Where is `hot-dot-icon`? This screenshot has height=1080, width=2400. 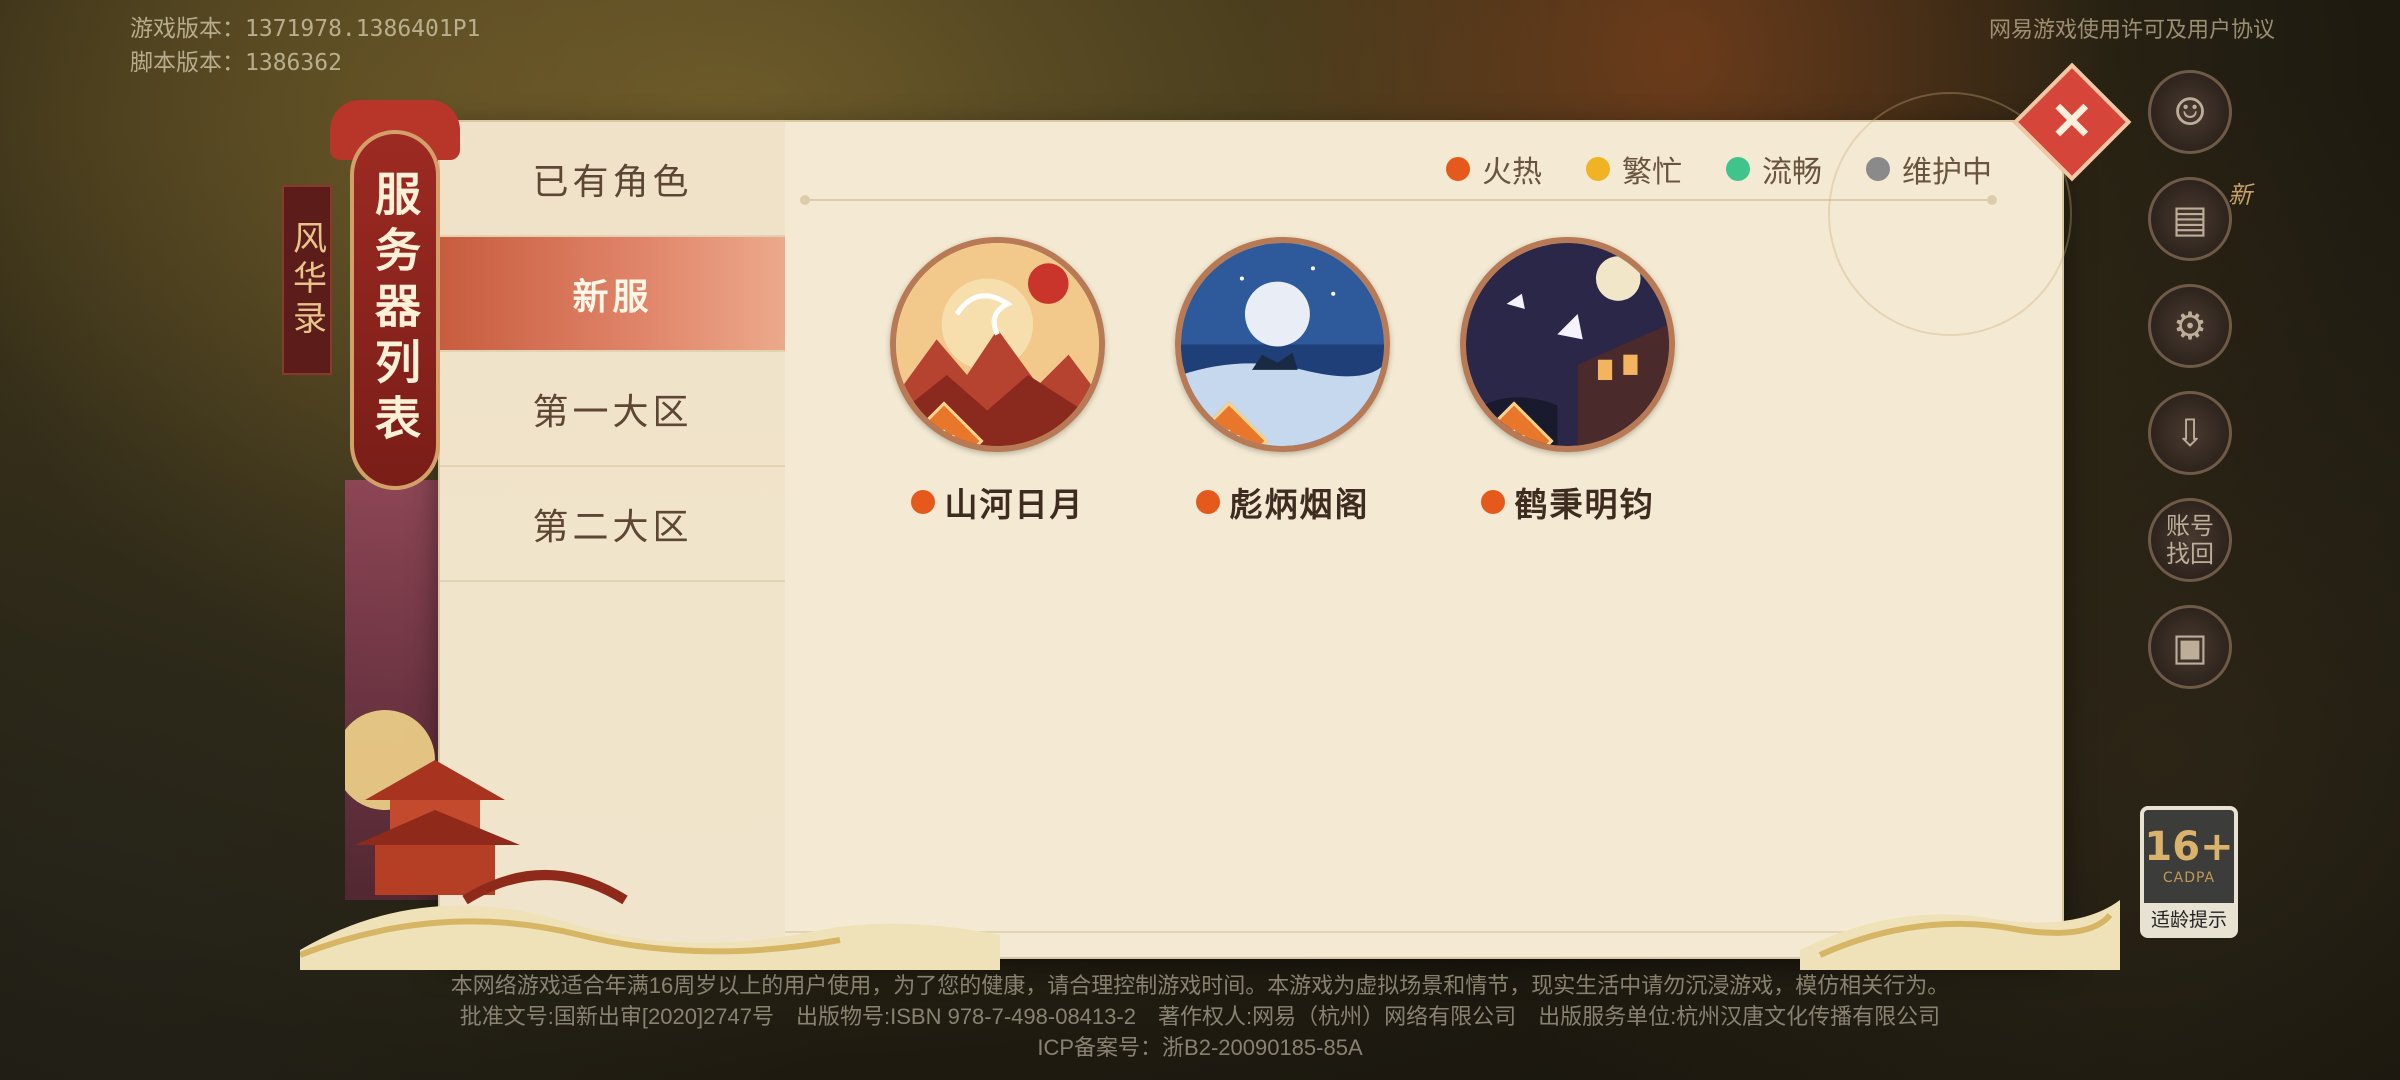
hot-dot-icon is located at coordinates (1458, 169).